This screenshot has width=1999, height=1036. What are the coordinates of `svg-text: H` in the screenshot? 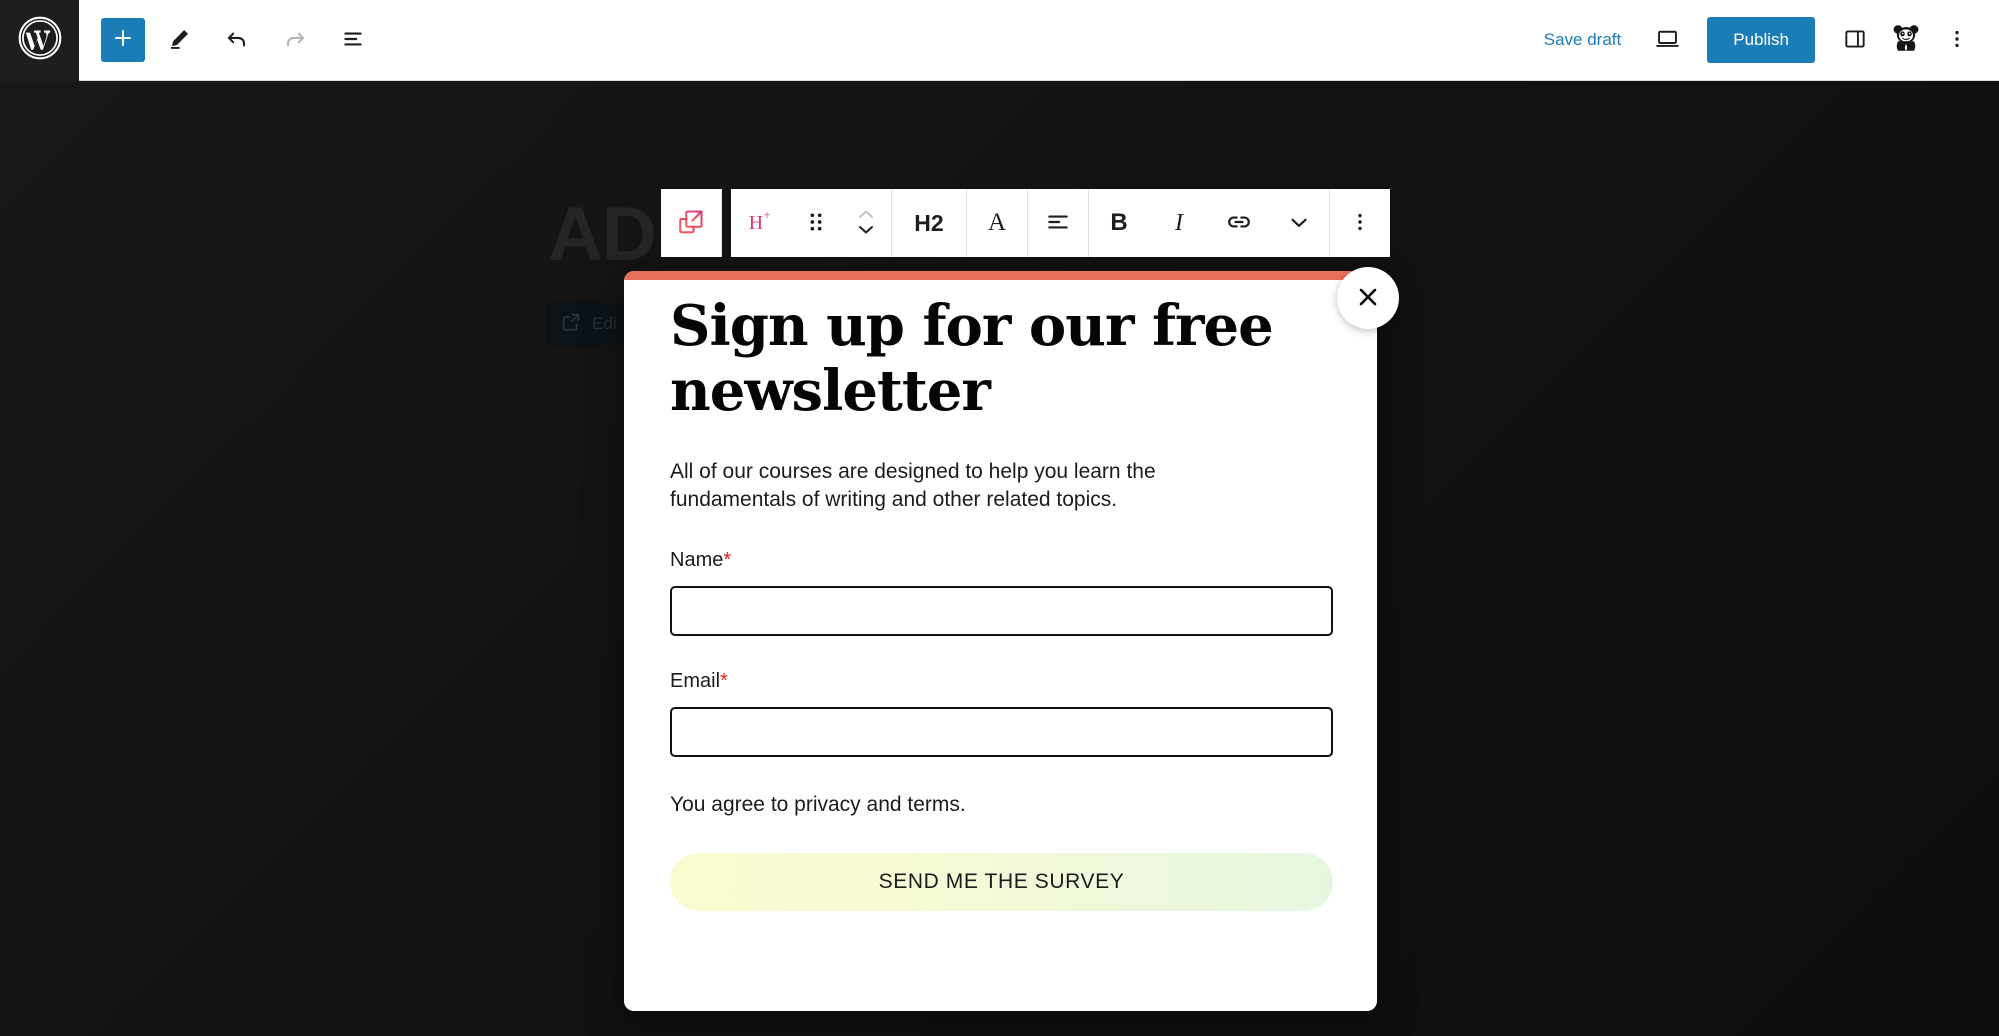 It's located at (756, 223).